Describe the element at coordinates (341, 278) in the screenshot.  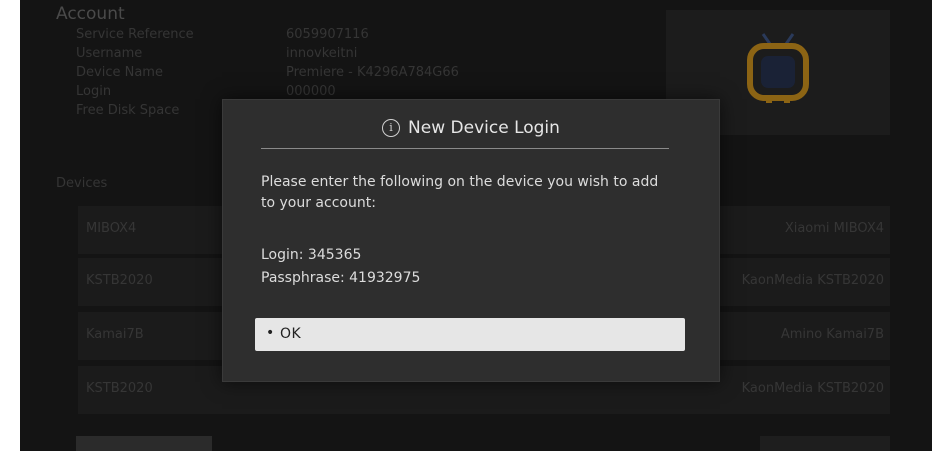
I see `passphrase-code: Passphrase: 41932975` at that location.